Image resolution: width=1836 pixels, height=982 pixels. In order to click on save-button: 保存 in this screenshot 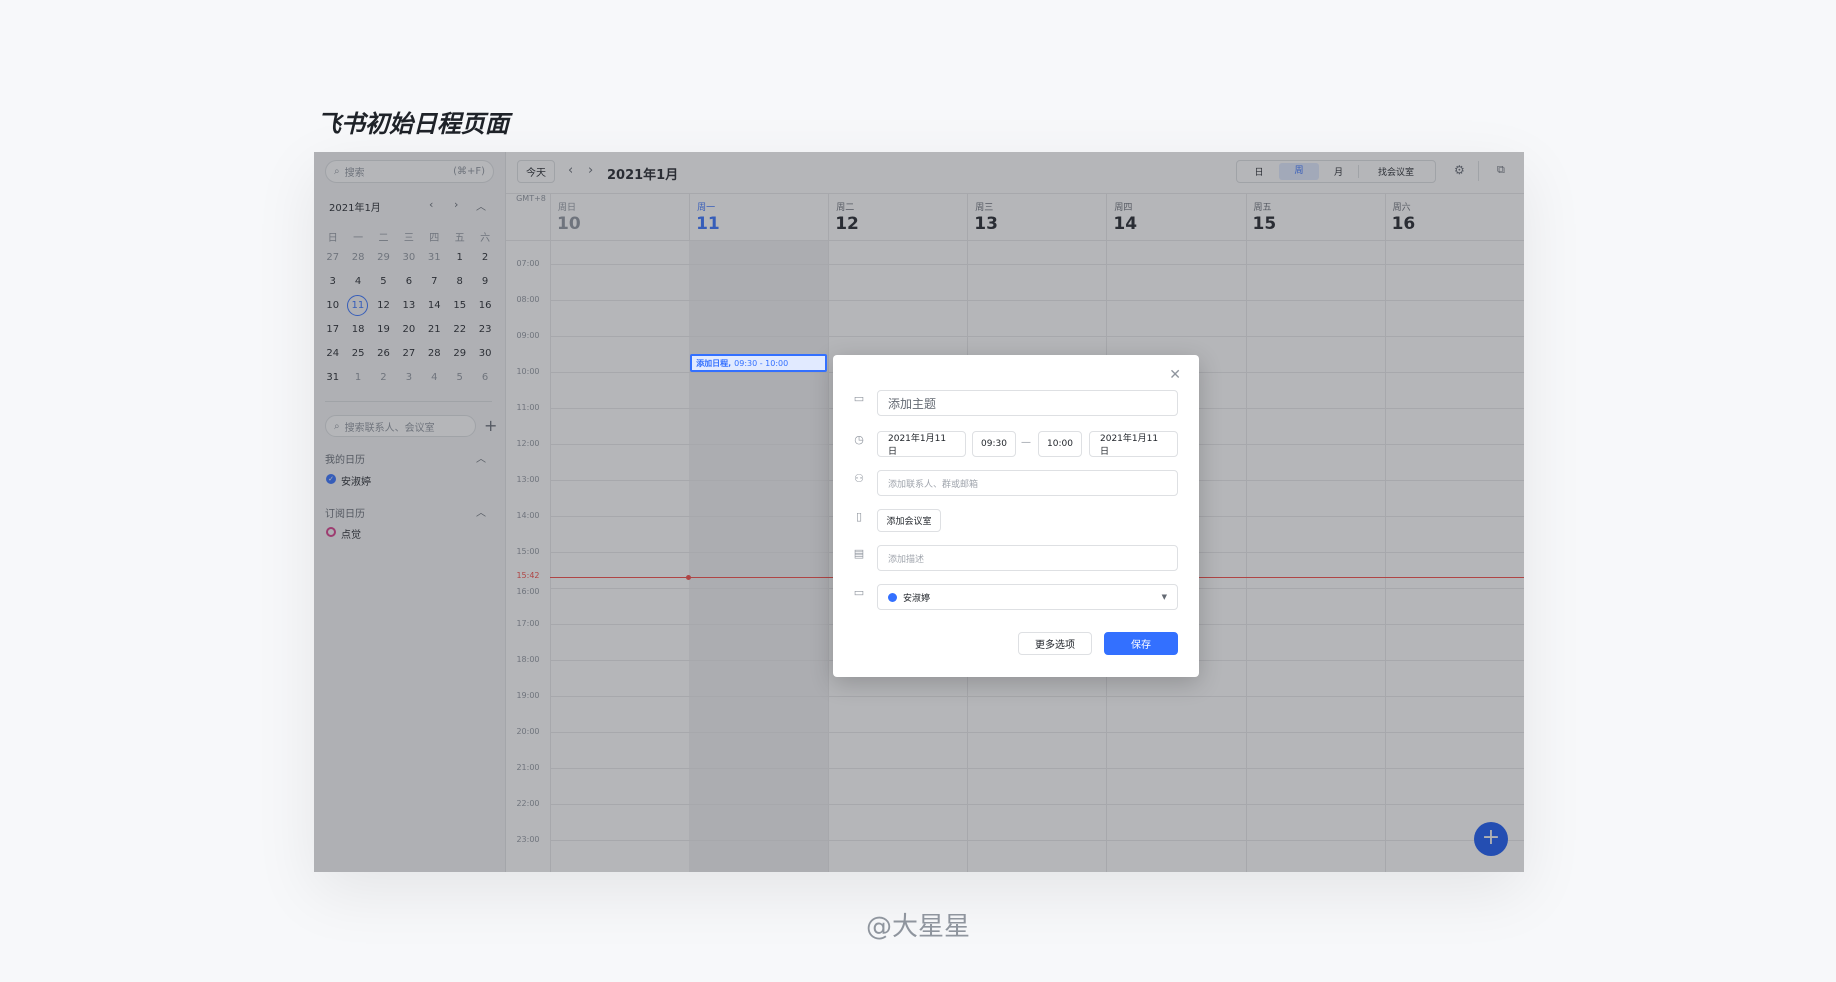, I will do `click(1141, 643)`.